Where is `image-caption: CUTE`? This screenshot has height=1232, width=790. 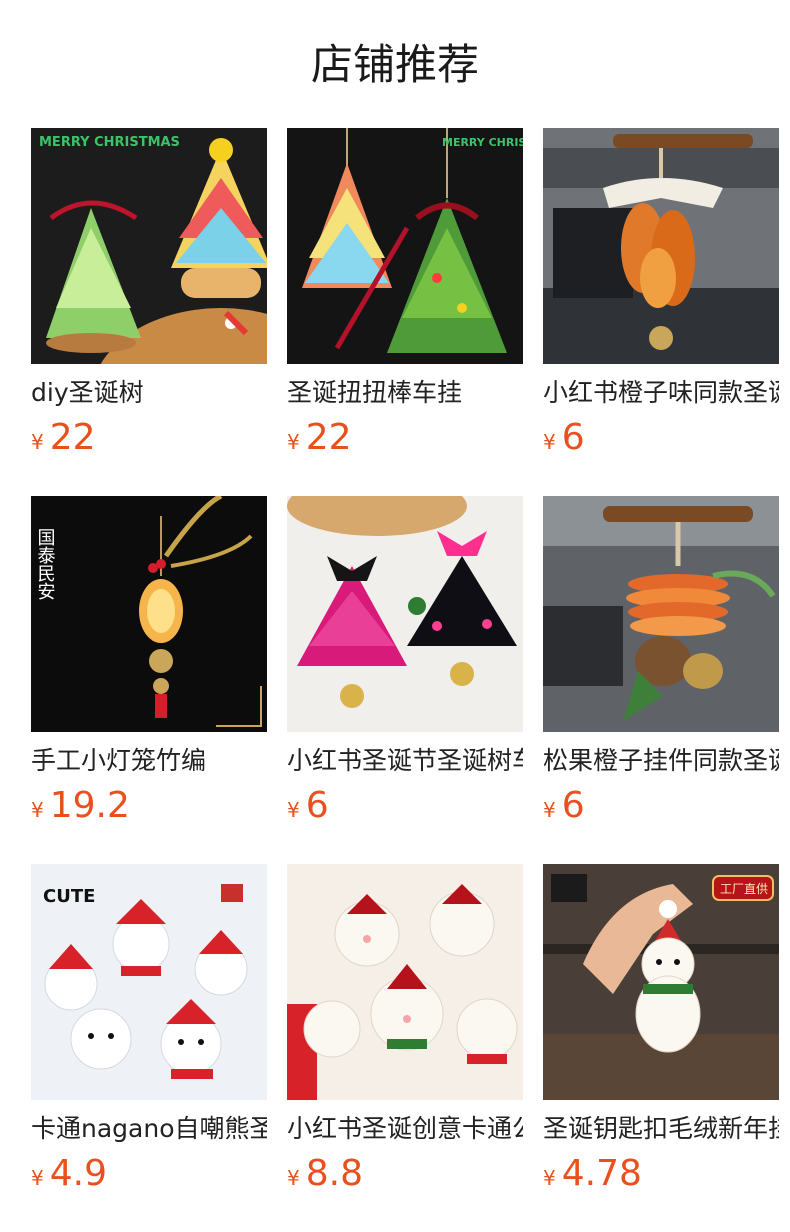
image-caption: CUTE is located at coordinates (69, 896).